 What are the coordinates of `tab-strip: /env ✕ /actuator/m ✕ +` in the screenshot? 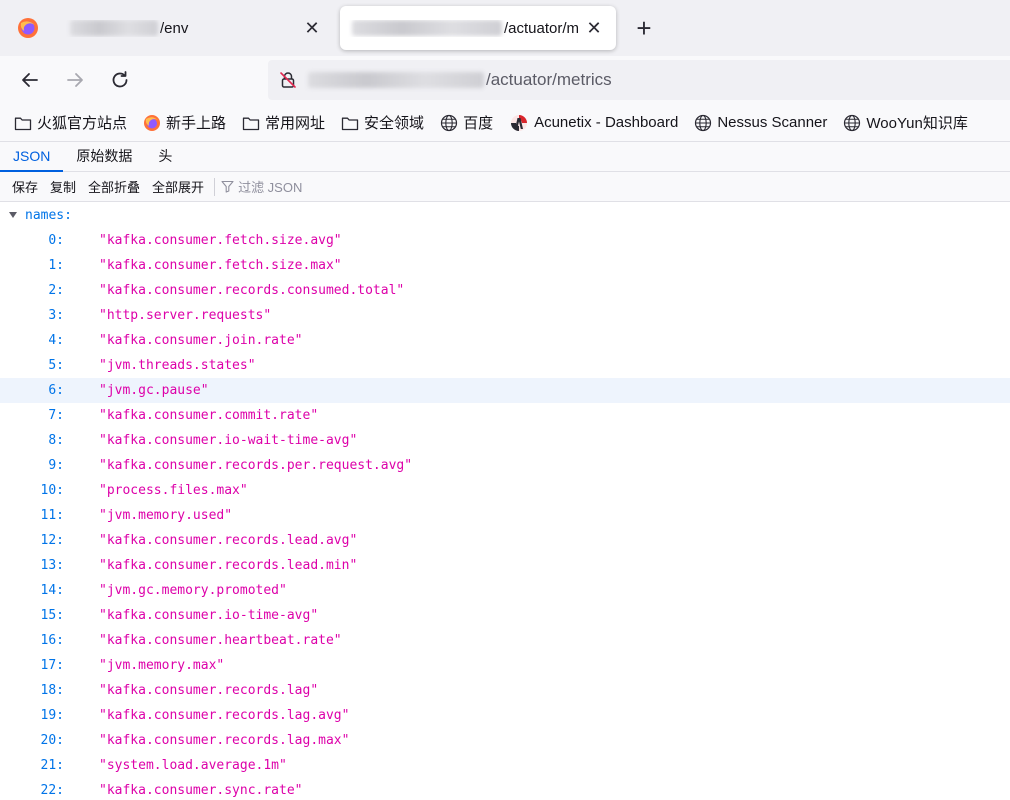 It's located at (505, 28).